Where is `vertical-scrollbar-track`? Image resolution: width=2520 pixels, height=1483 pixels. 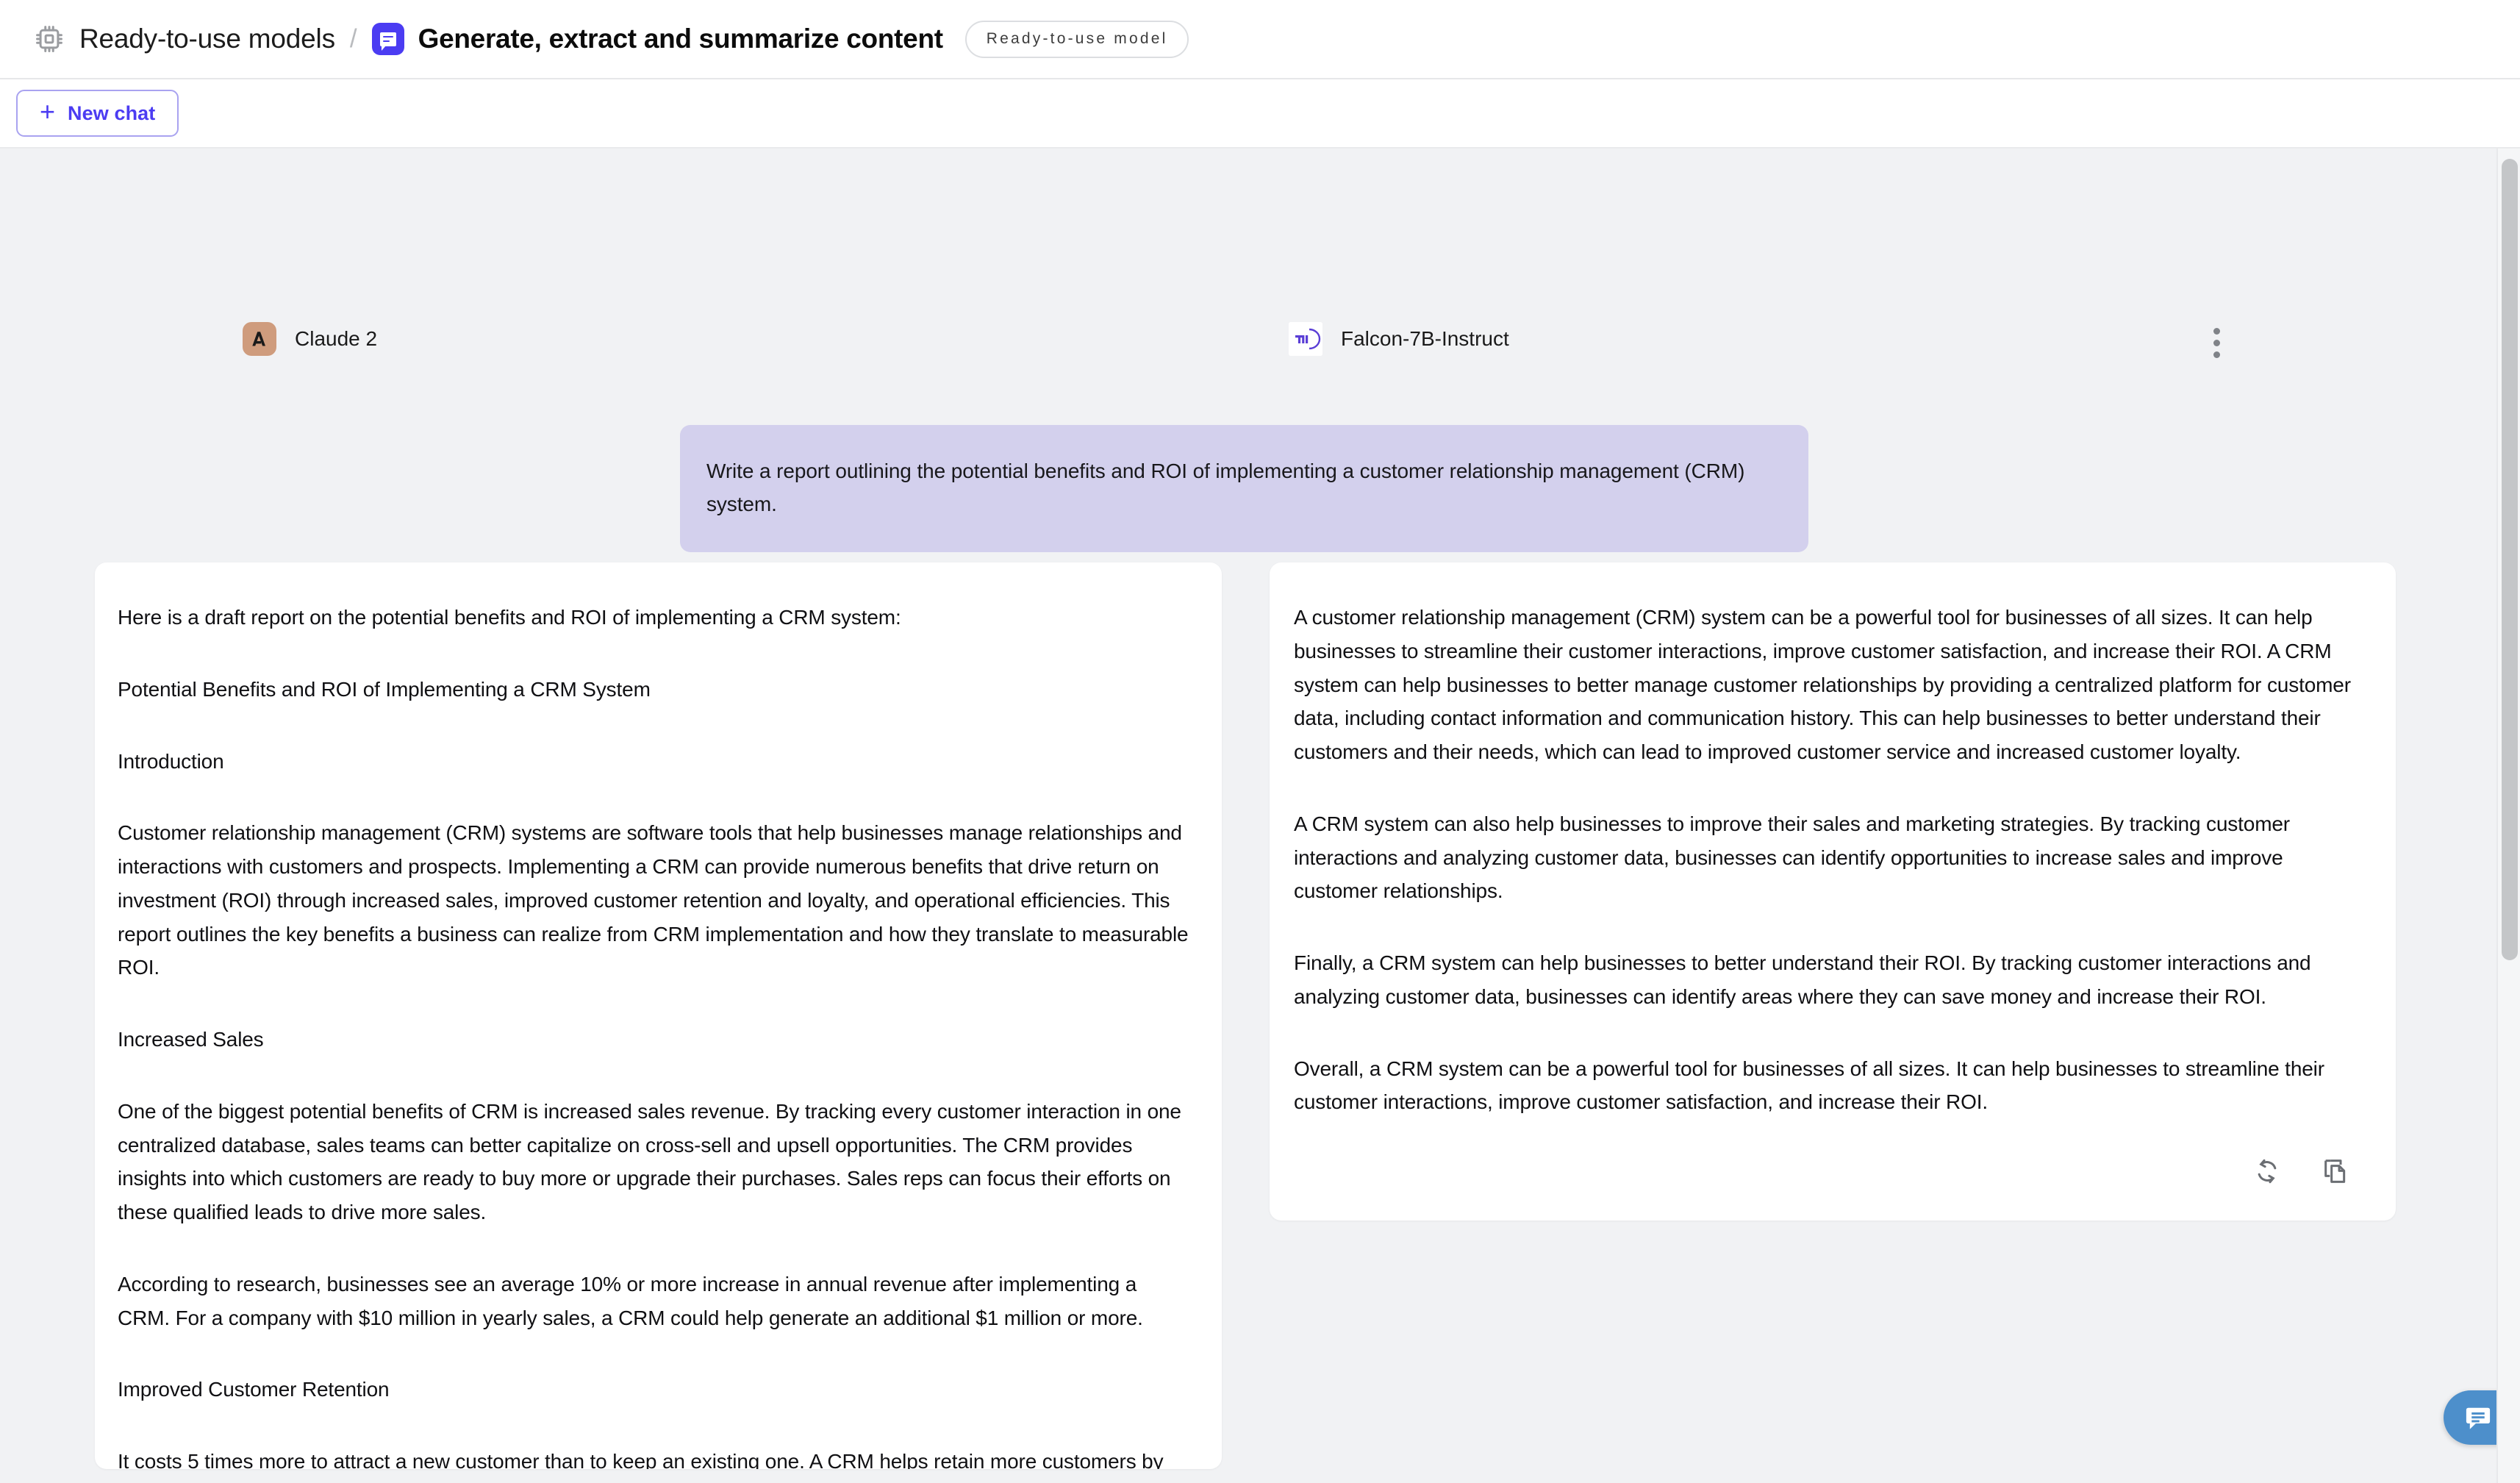 vertical-scrollbar-track is located at coordinates (2508, 816).